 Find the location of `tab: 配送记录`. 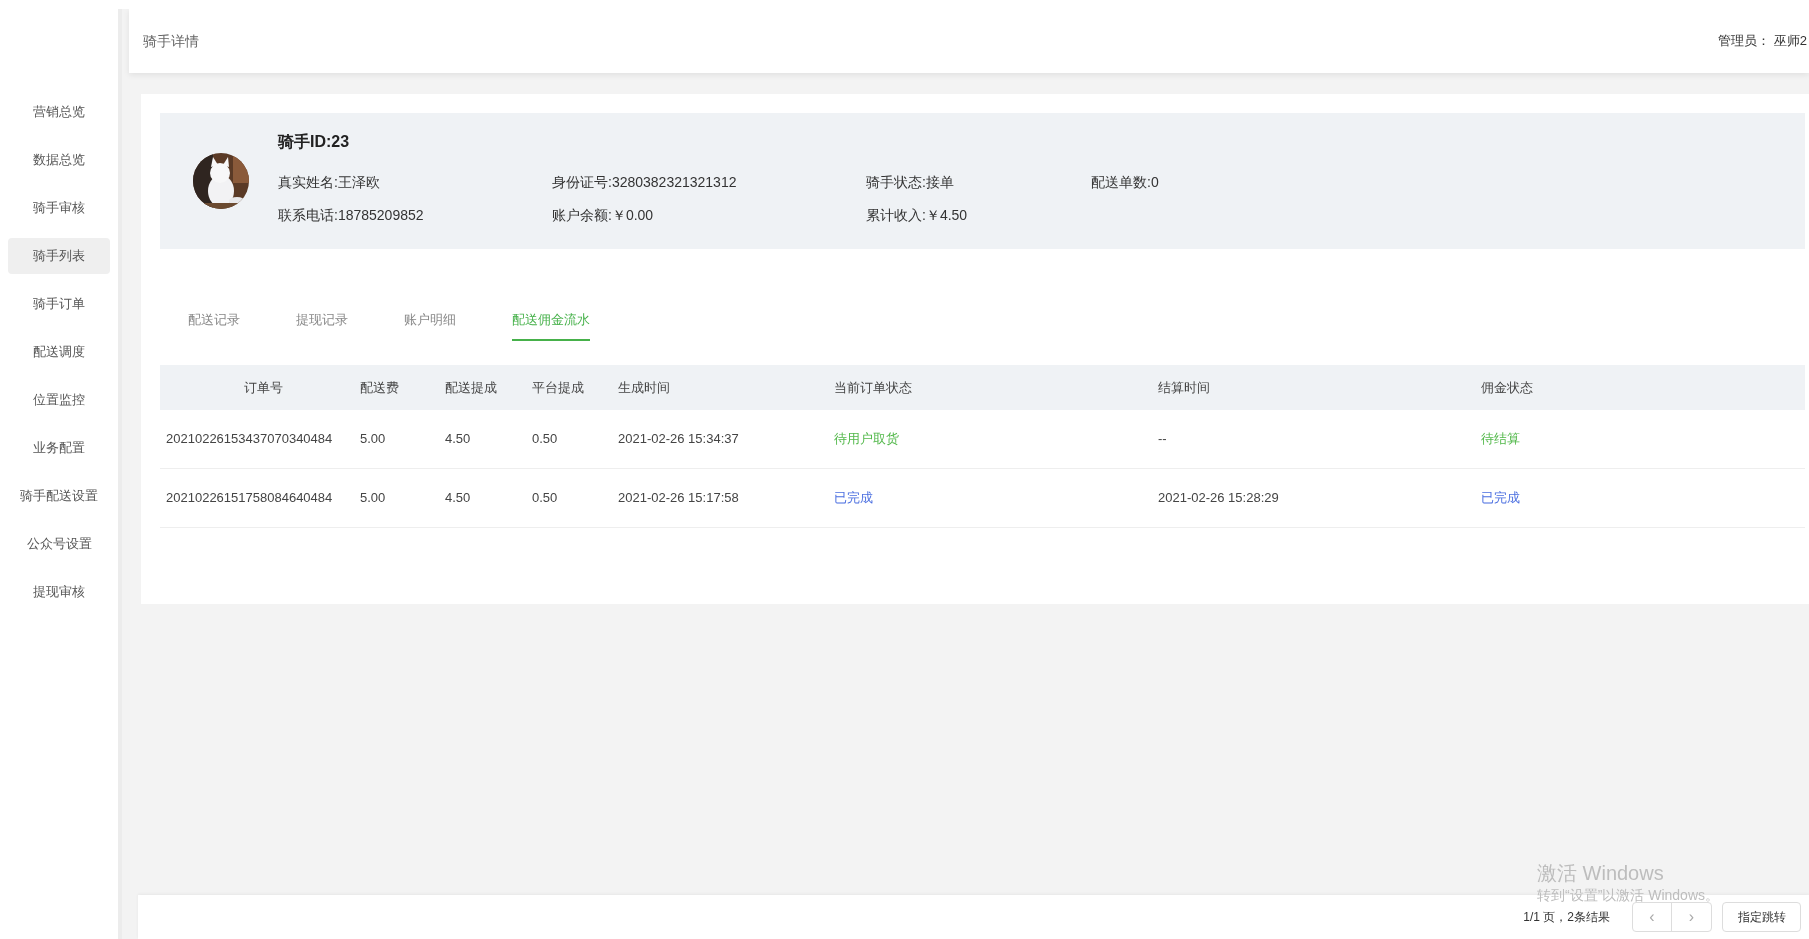

tab: 配送记录 is located at coordinates (214, 325).